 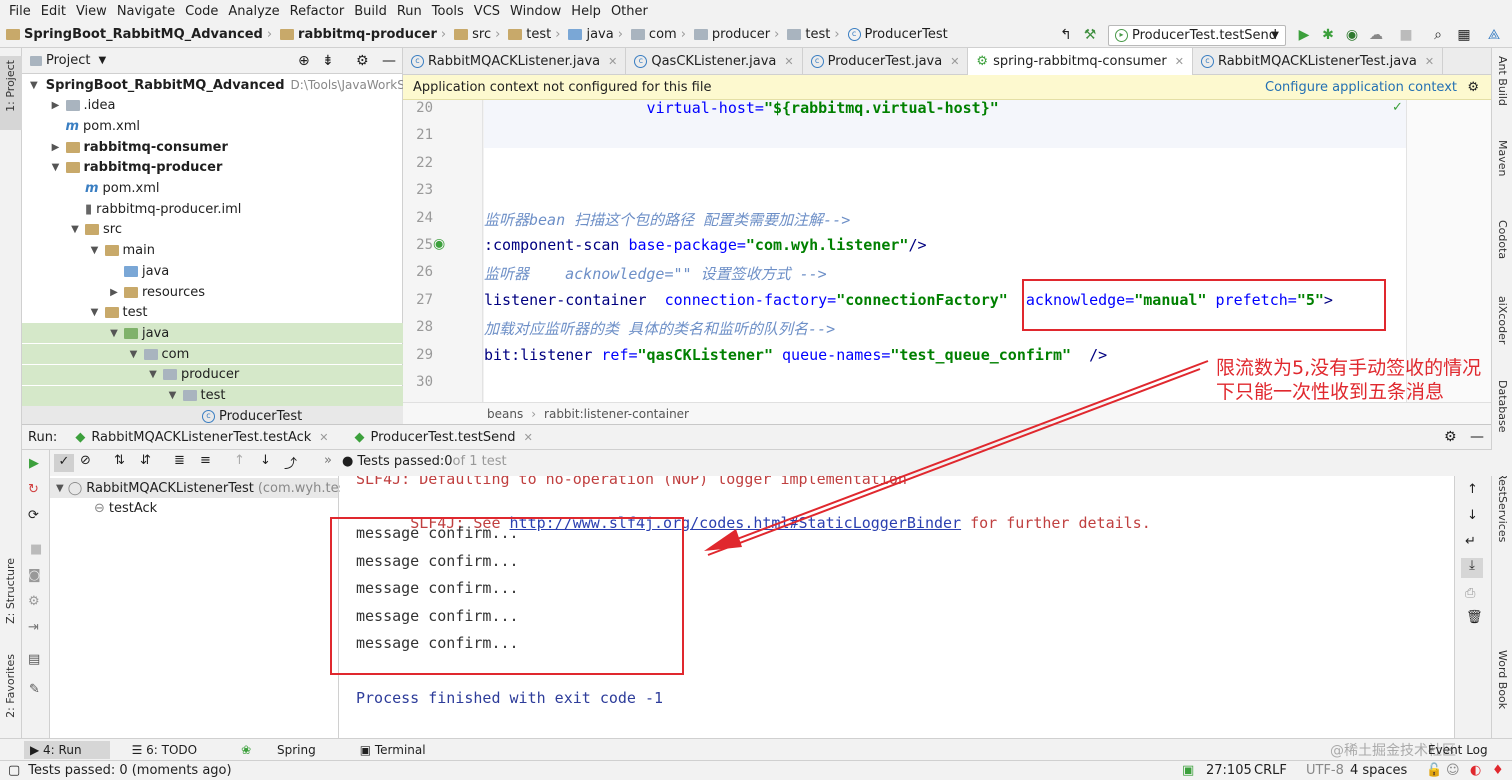 What do you see at coordinates (1406, 35) in the screenshot?
I see `stop-icon: ■` at bounding box center [1406, 35].